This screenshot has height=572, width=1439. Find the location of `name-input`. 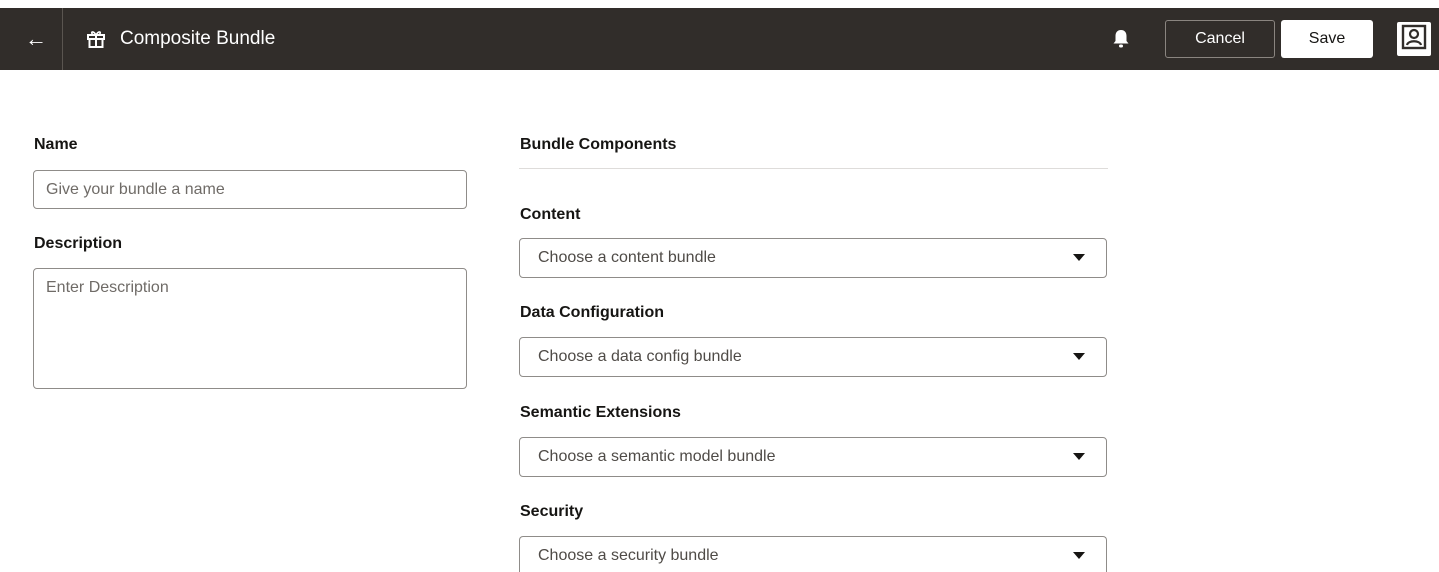

name-input is located at coordinates (250, 189).